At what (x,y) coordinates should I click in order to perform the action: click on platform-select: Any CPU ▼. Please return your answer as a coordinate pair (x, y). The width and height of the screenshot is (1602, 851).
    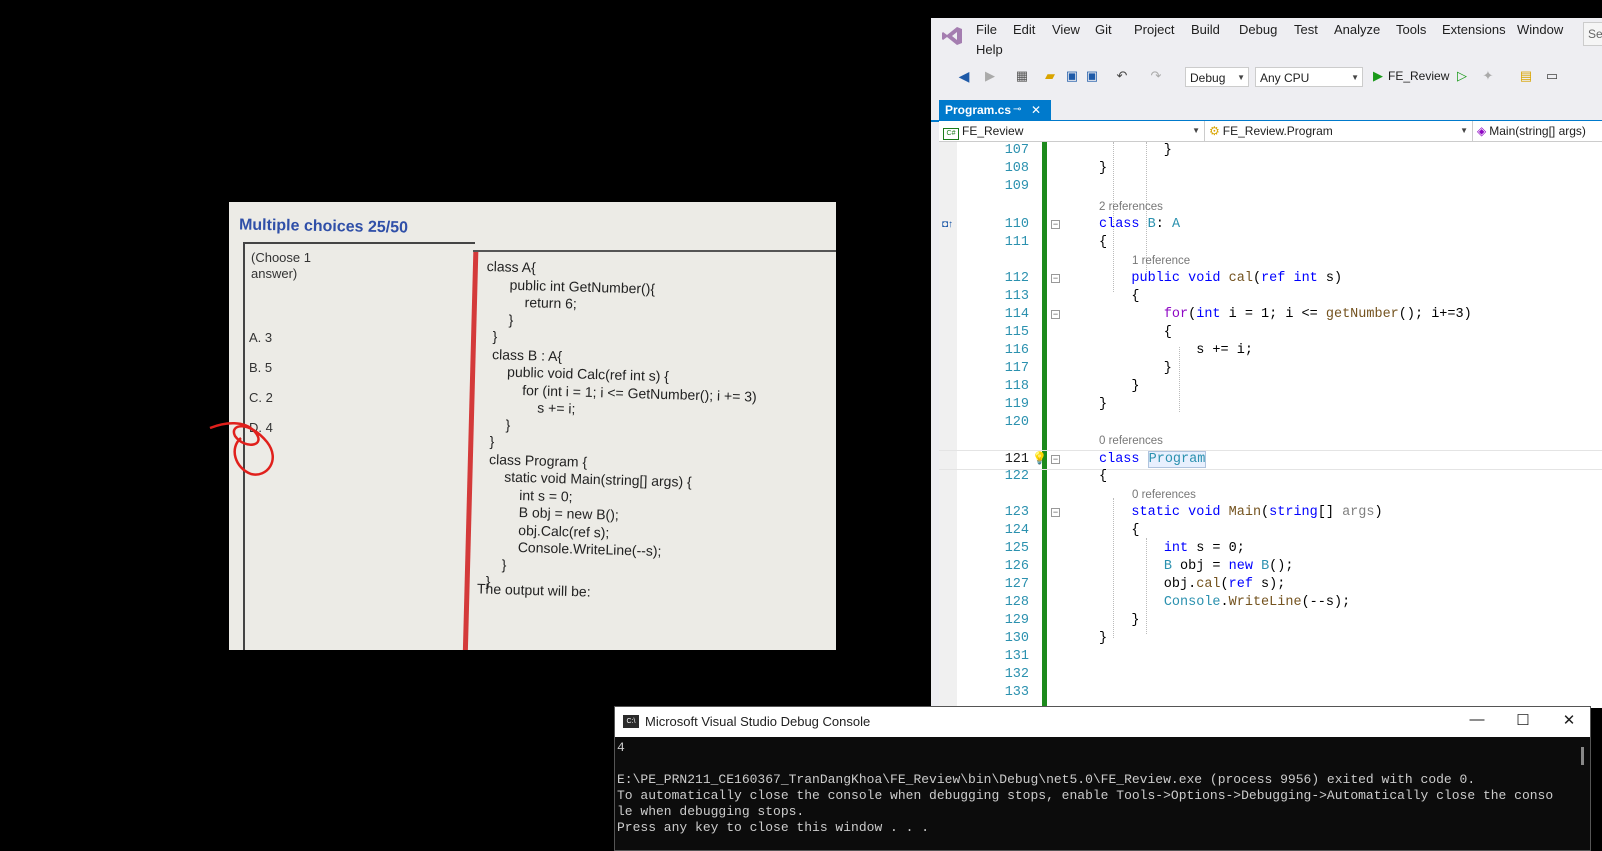
    Looking at the image, I should click on (1309, 77).